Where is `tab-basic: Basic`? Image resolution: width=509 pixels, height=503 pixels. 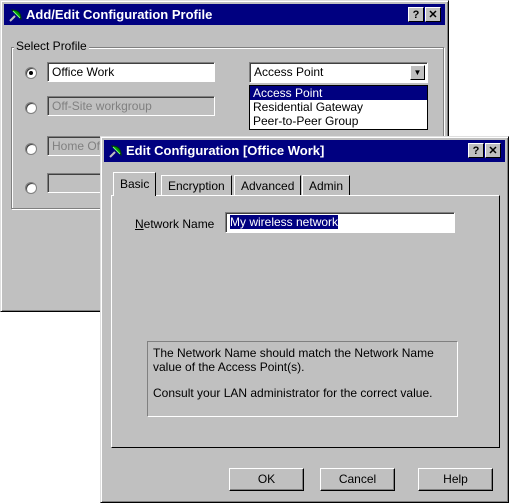 tab-basic: Basic is located at coordinates (135, 184).